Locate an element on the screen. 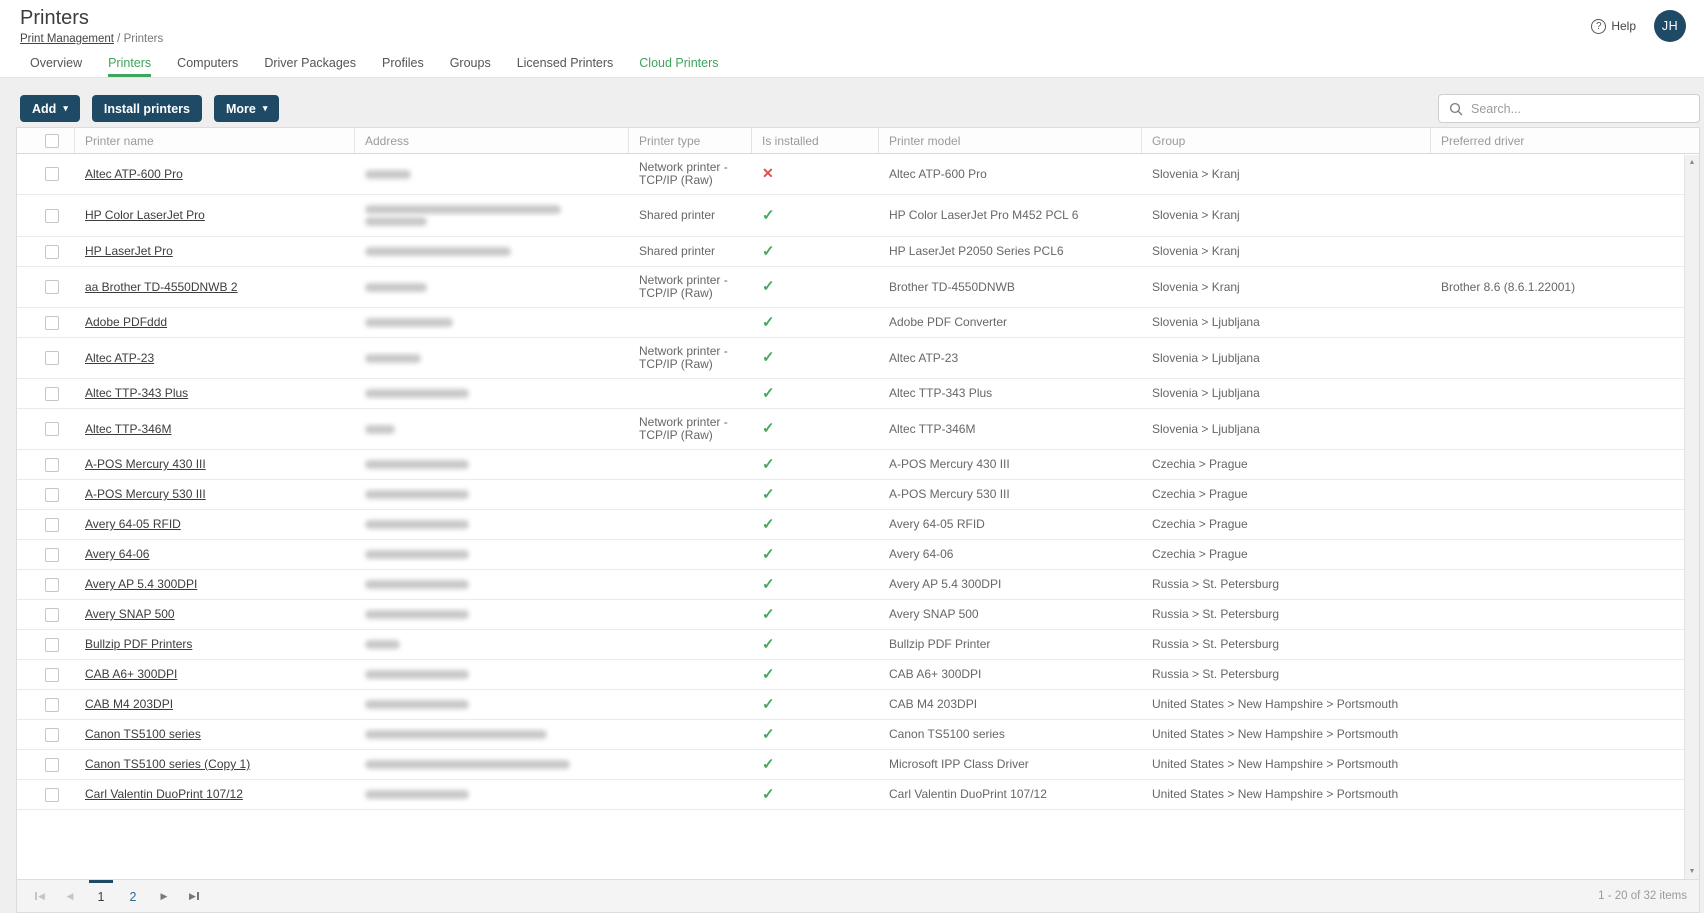 This screenshot has height=913, width=1704. printer-name-link: A-POS Mercury 430 III is located at coordinates (145, 464).